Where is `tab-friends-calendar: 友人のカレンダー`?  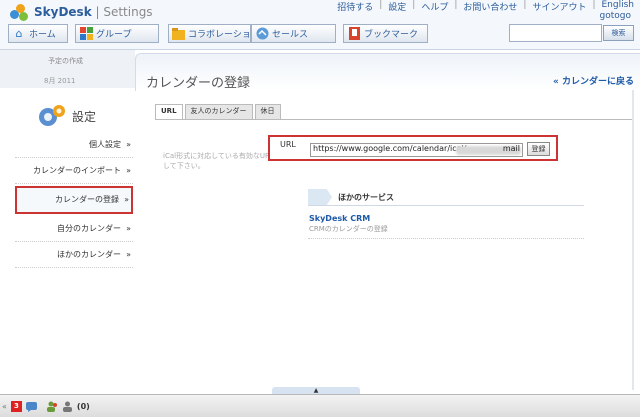 tab-friends-calendar: 友人のカレンダー is located at coordinates (218, 111).